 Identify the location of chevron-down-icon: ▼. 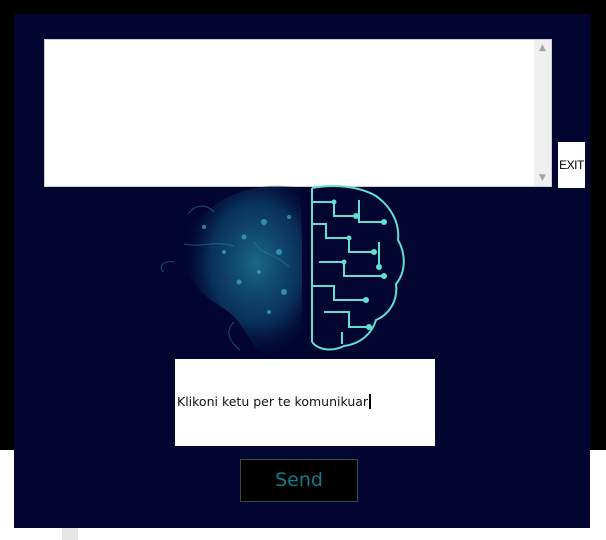
(542, 178).